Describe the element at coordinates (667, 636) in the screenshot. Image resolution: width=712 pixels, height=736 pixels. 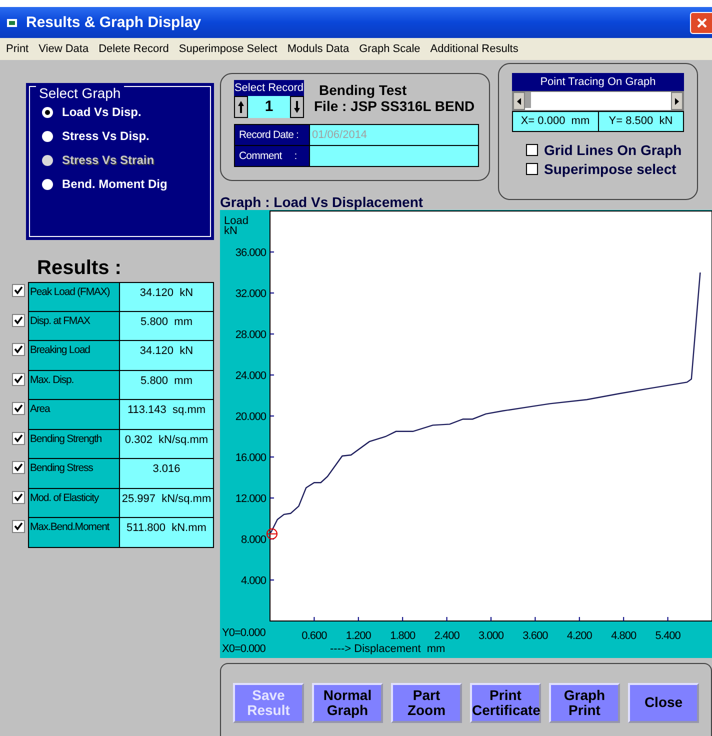
I see `x-tick-label: 5.400` at that location.